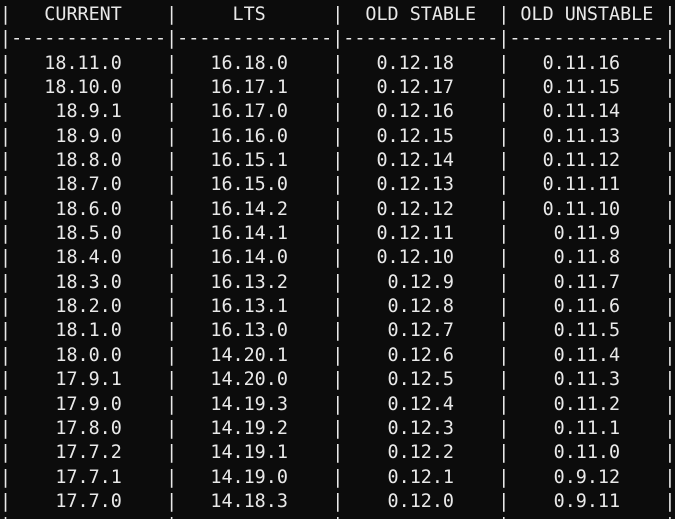  I want to click on version-cell: 18.8.0, so click(89, 161).